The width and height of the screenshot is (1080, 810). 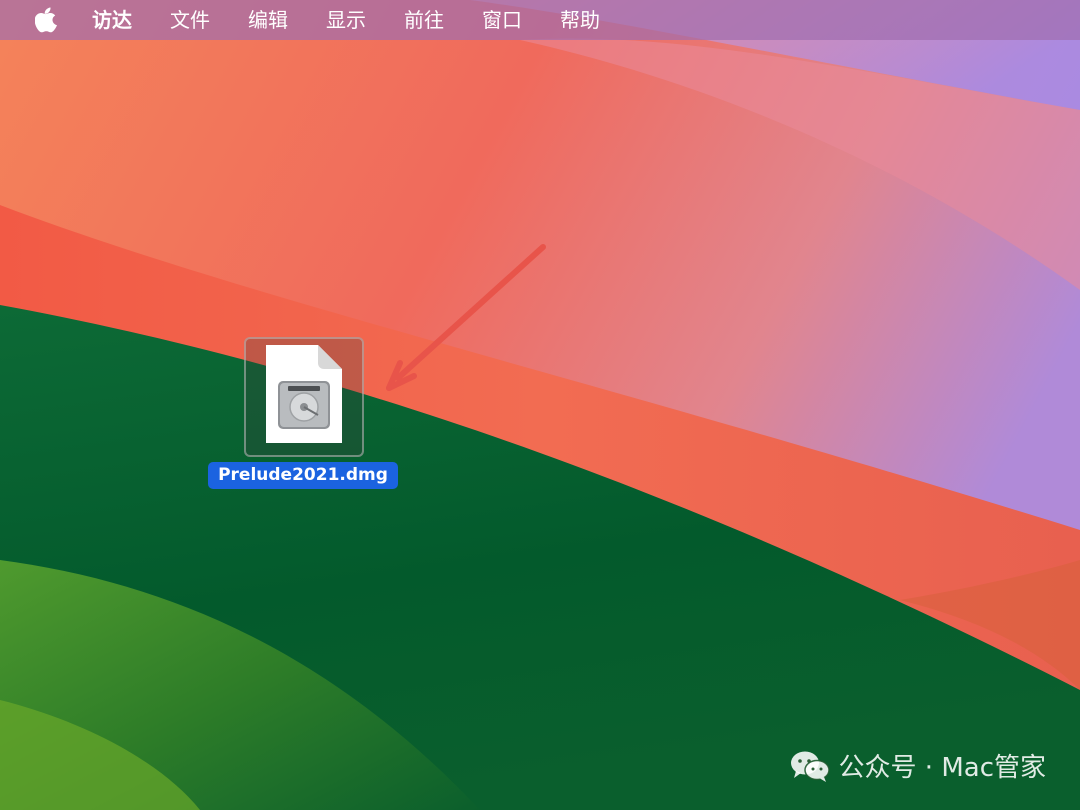 What do you see at coordinates (580, 20) in the screenshot?
I see `menu-help: 帮助` at bounding box center [580, 20].